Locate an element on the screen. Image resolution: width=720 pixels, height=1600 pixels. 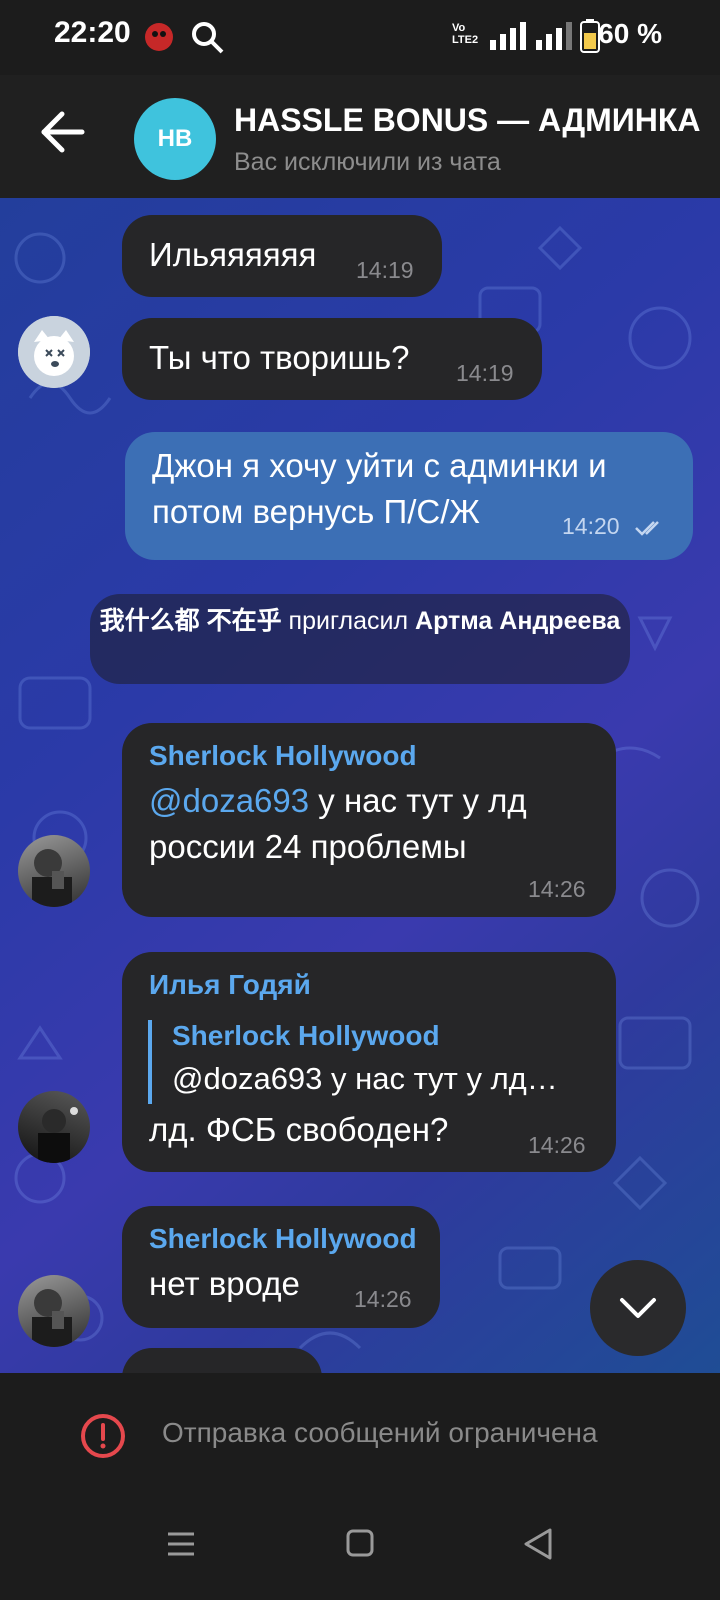
message-text-line1: у нас тут у лд is located at coordinates (418, 800).